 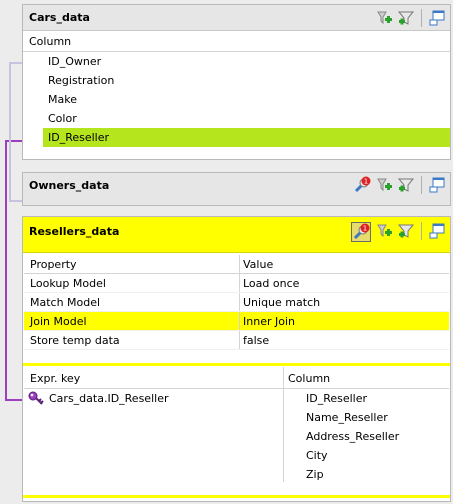 I want to click on column-header: Column, so click(x=309, y=378).